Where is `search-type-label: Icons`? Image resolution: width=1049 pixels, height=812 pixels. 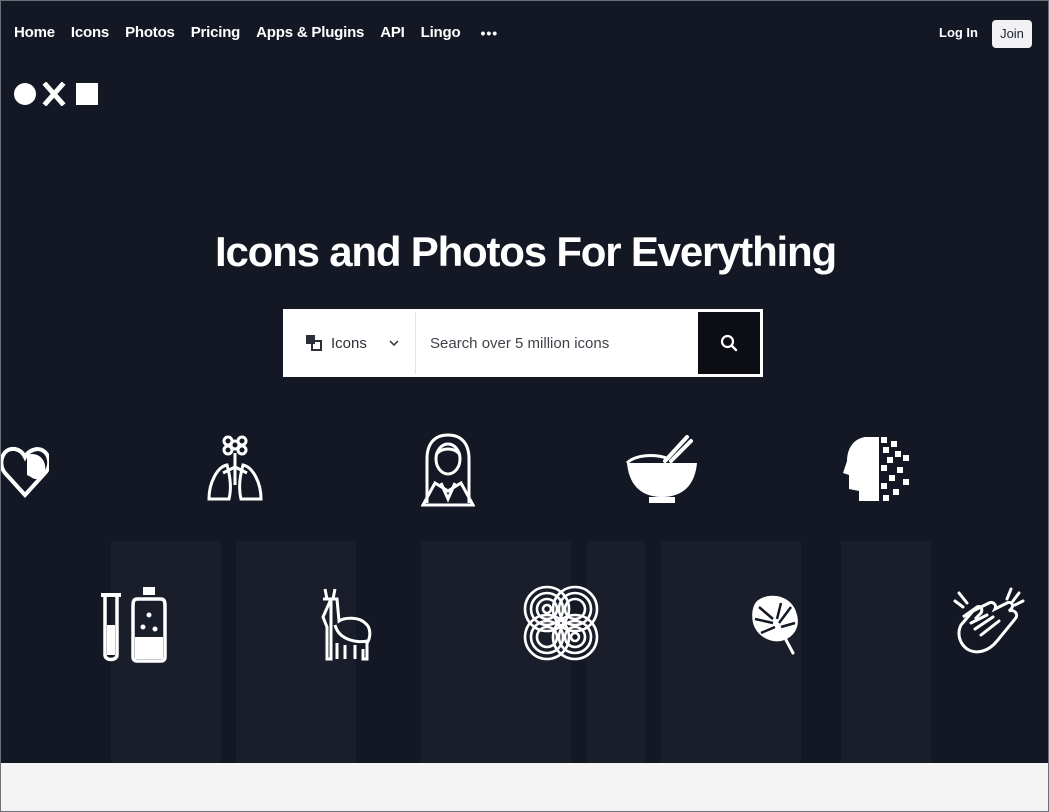 search-type-label: Icons is located at coordinates (349, 343).